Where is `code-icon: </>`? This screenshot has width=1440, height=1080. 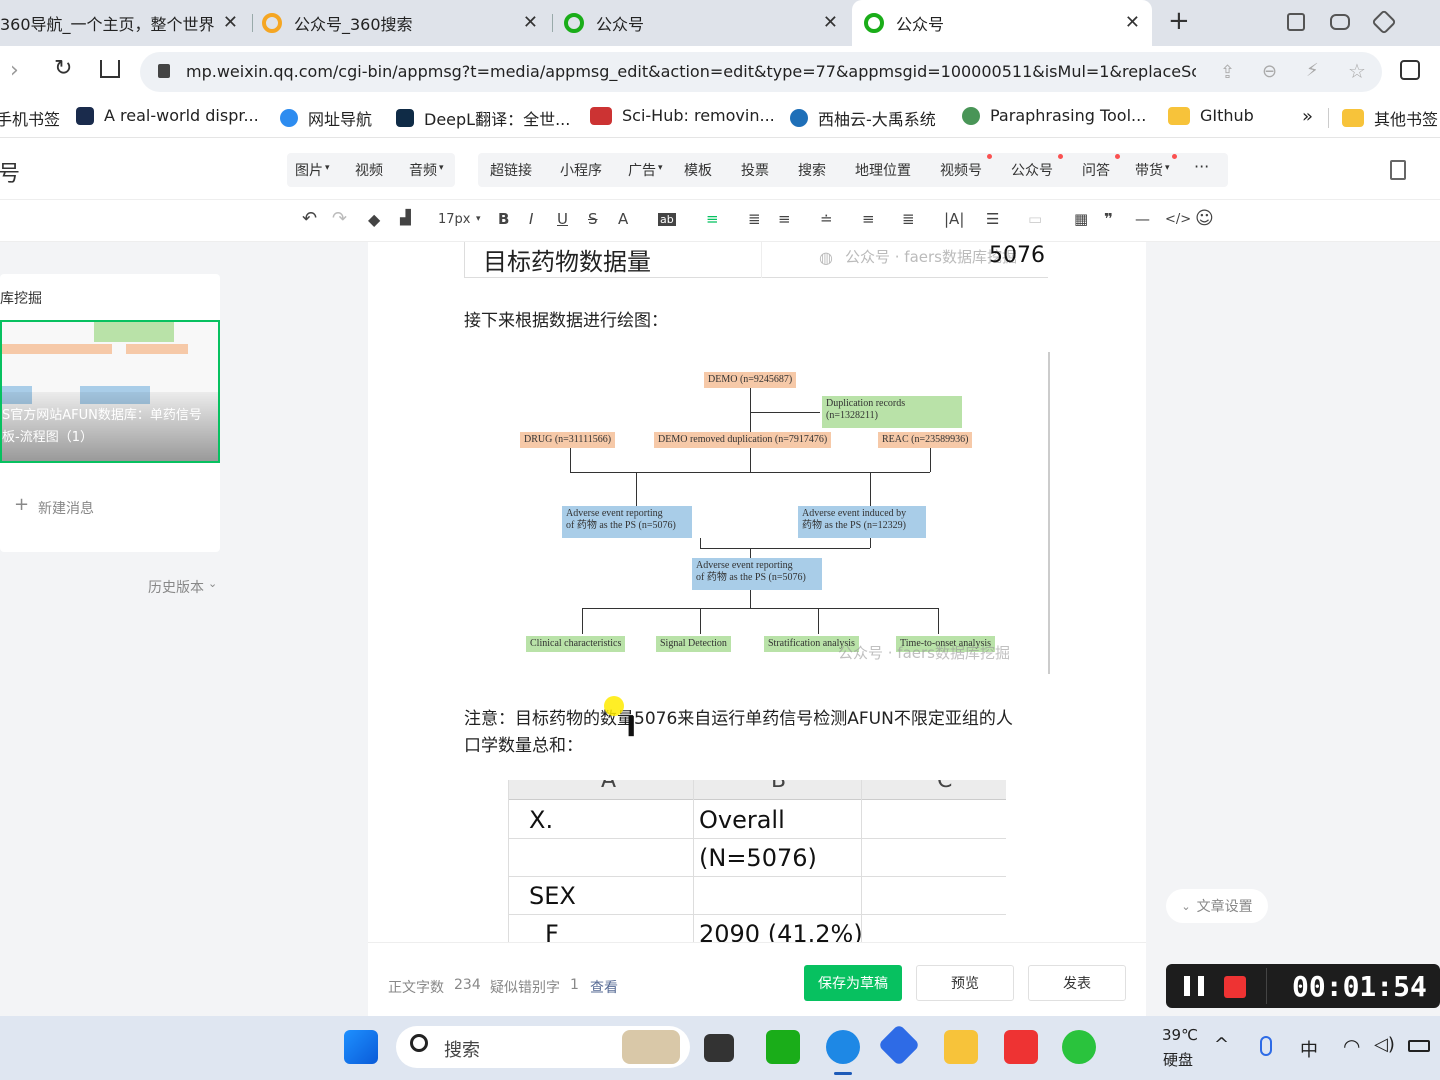
code-icon: </> is located at coordinates (1178, 219).